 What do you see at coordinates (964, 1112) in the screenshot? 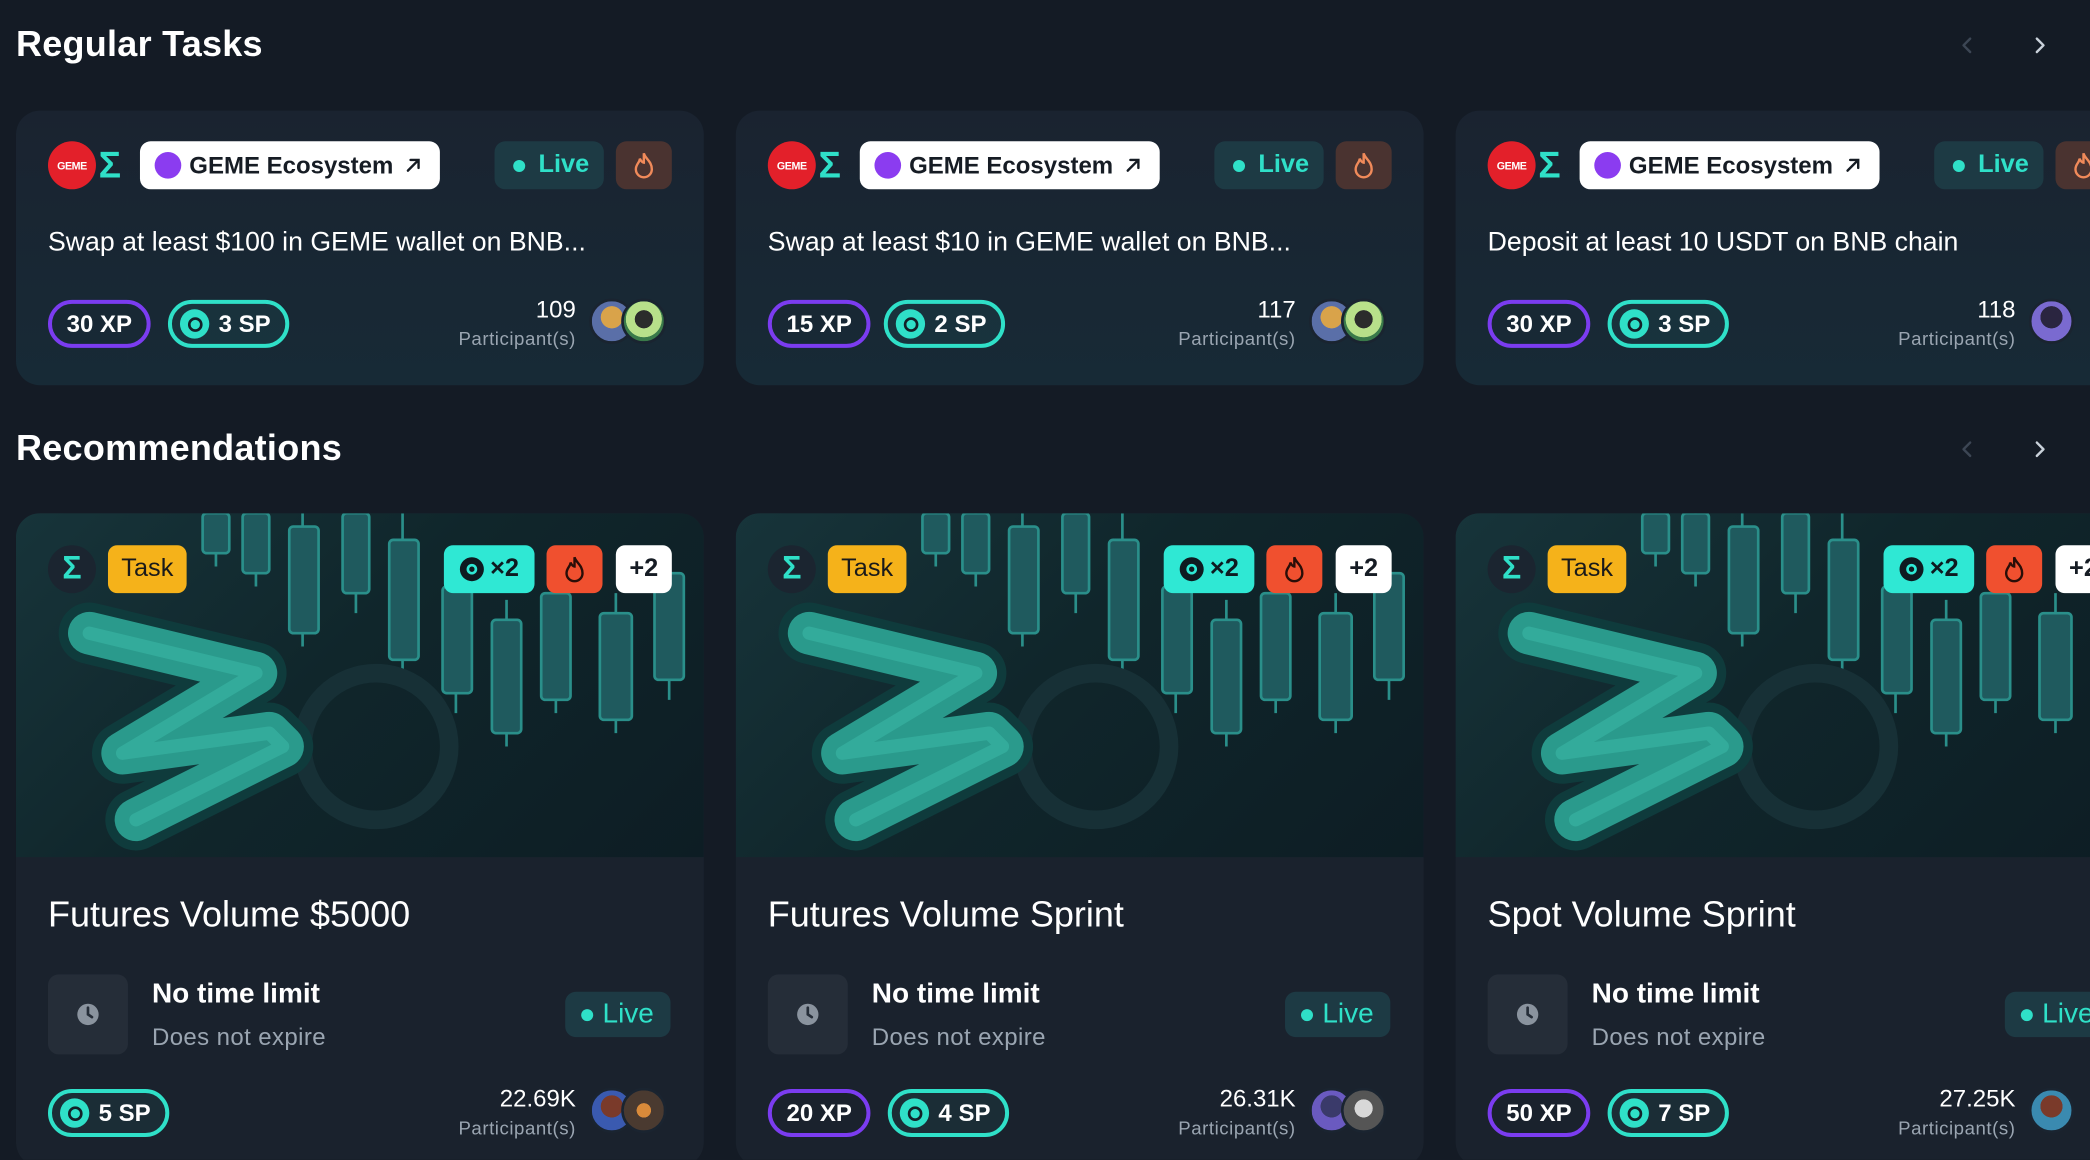
I see `sp-reward-label: 4 SP` at bounding box center [964, 1112].